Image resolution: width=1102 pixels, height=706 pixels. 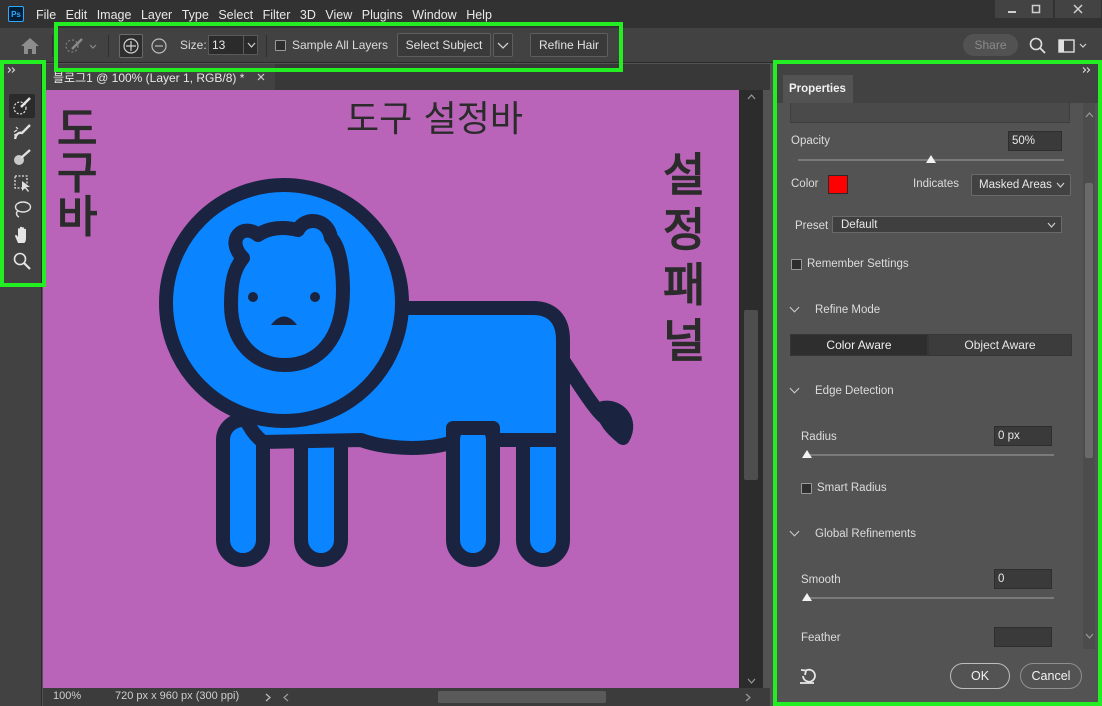 What do you see at coordinates (261, 77) in the screenshot?
I see `close-tab-icon` at bounding box center [261, 77].